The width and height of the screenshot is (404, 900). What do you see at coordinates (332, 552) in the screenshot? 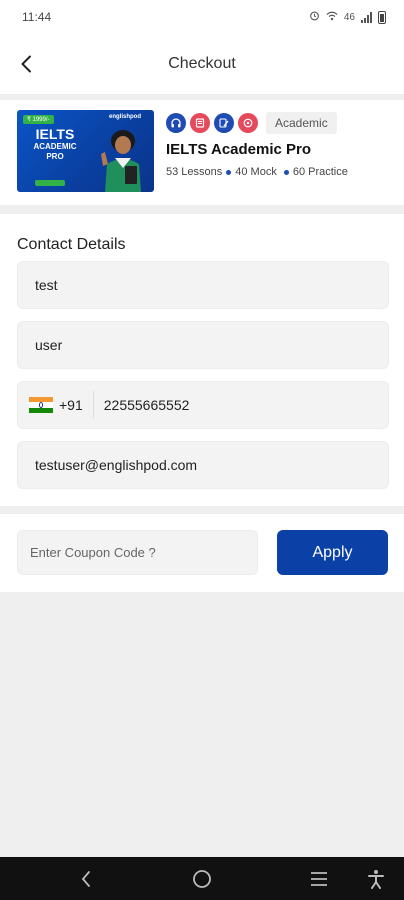
I see `apply-coupon-button: Apply` at bounding box center [332, 552].